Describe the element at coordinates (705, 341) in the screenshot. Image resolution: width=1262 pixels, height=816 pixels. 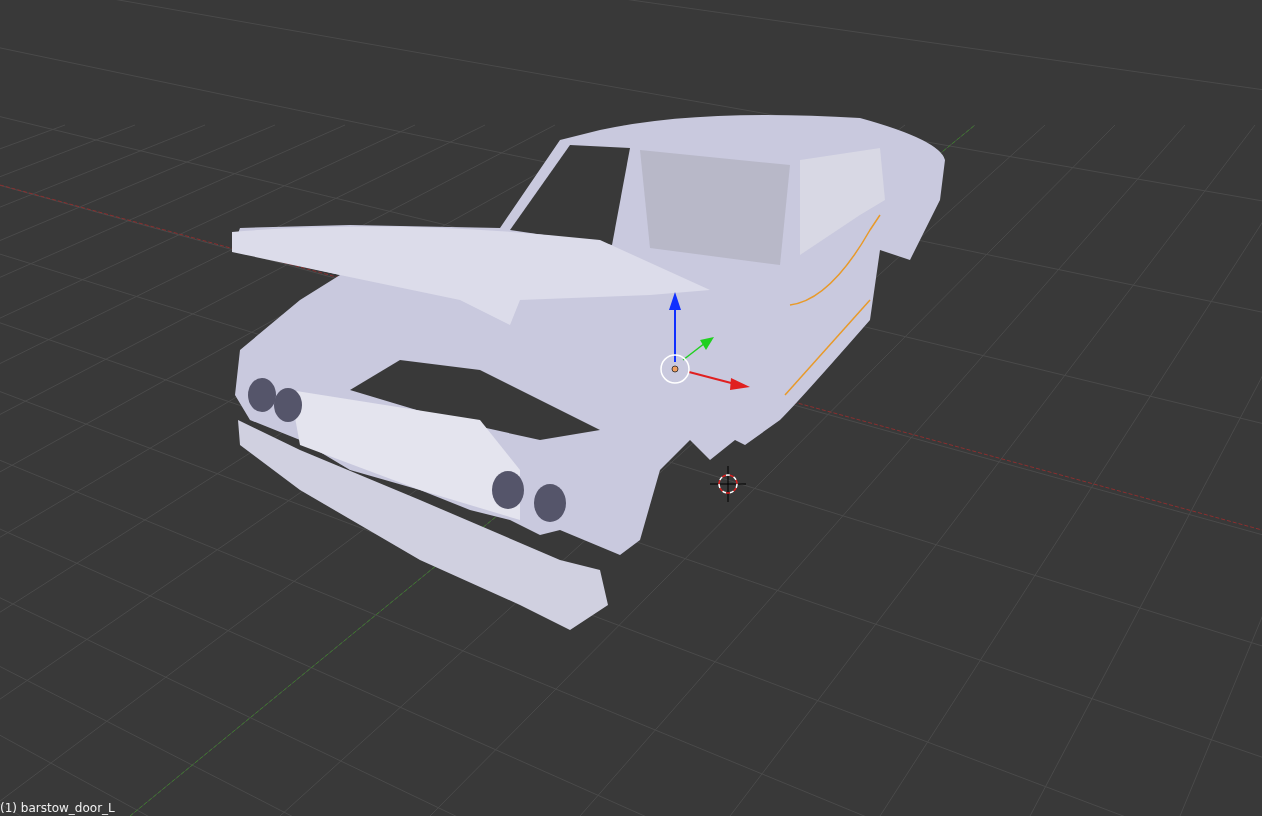
I see `transform-gizmo-drawing` at that location.